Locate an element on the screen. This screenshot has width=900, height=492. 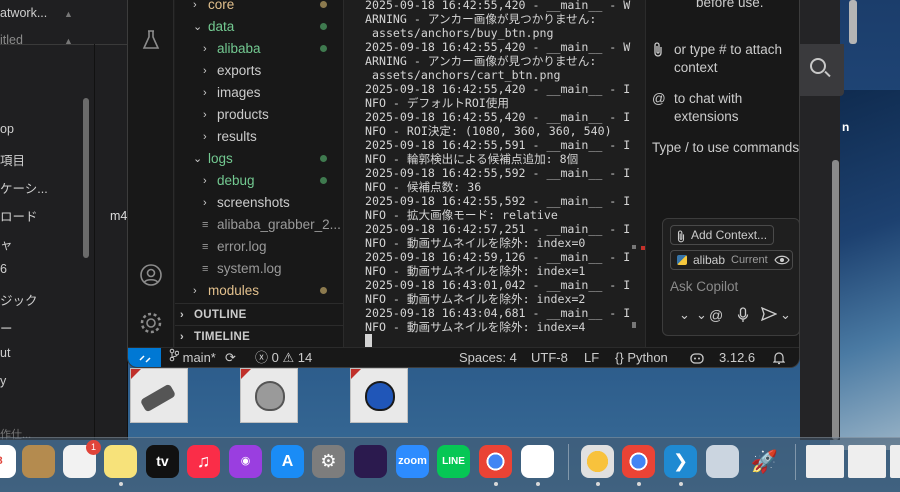
sidebar-item: ャ is located at coordinates (6, 243).